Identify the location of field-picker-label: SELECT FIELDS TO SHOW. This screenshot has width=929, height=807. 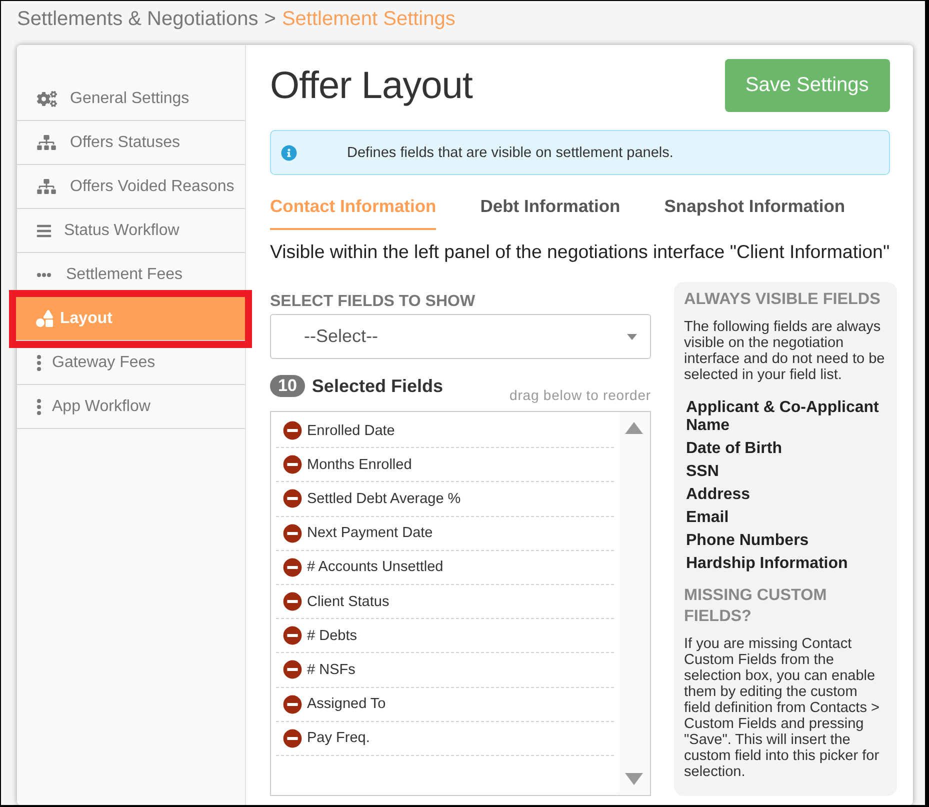
(373, 302).